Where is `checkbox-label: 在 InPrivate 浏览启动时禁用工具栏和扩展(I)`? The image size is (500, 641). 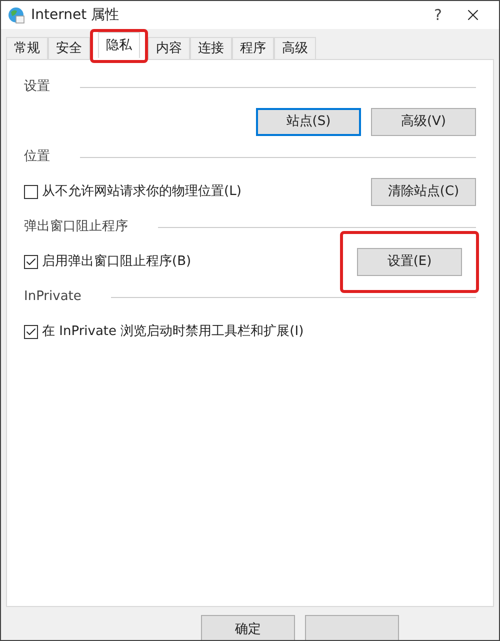
checkbox-label: 在 InPrivate 浏览启动时禁用工具栏和扩展(I) is located at coordinates (173, 332).